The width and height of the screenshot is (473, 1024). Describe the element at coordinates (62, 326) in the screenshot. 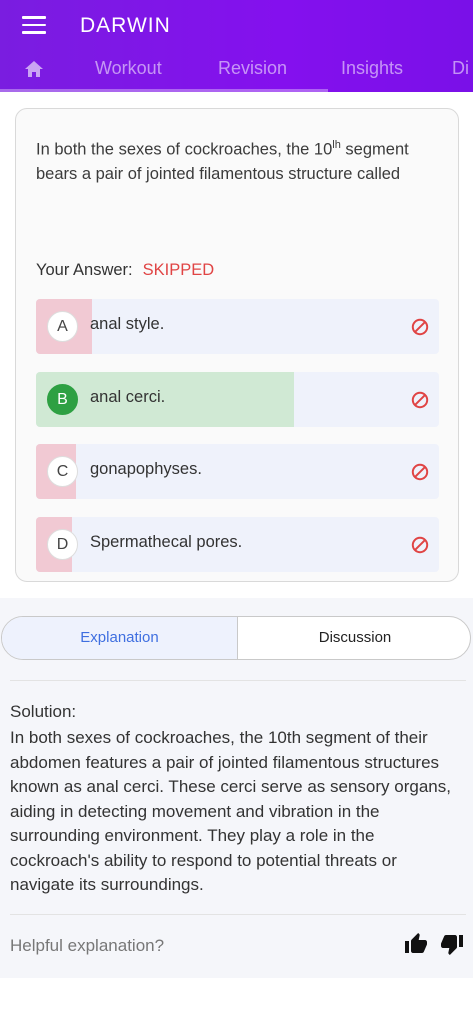

I see `option-letter: A` at that location.